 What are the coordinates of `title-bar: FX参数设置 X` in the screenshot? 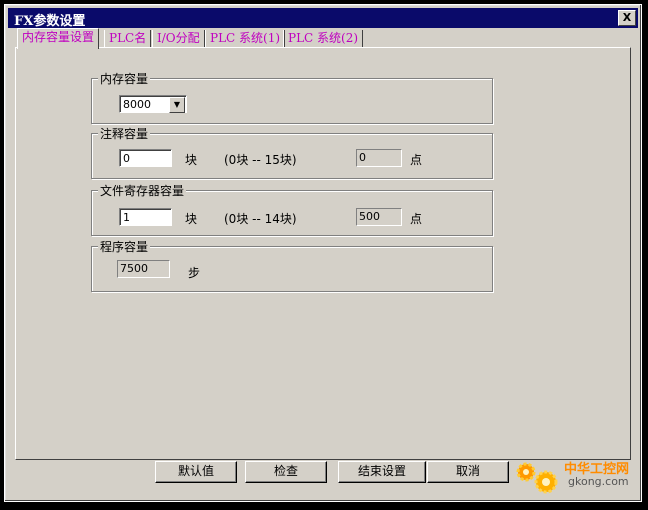 It's located at (323, 18).